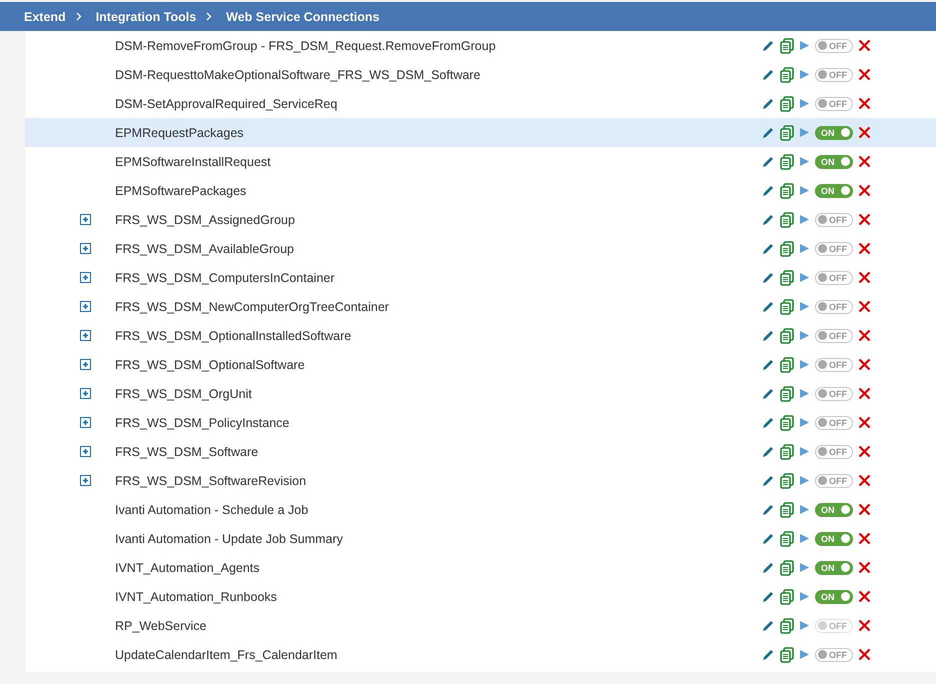  I want to click on connection-row: FRS_WS_DSM_OrgUnit OFF, so click(480, 393).